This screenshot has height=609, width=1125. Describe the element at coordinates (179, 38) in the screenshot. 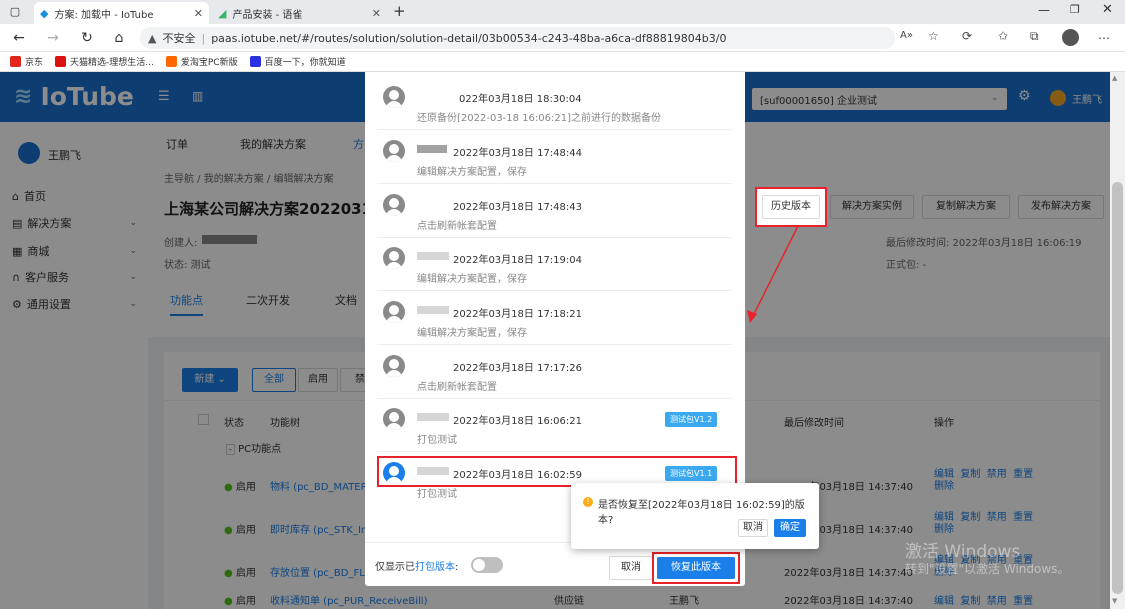

I see `security-label: 不安全` at that location.